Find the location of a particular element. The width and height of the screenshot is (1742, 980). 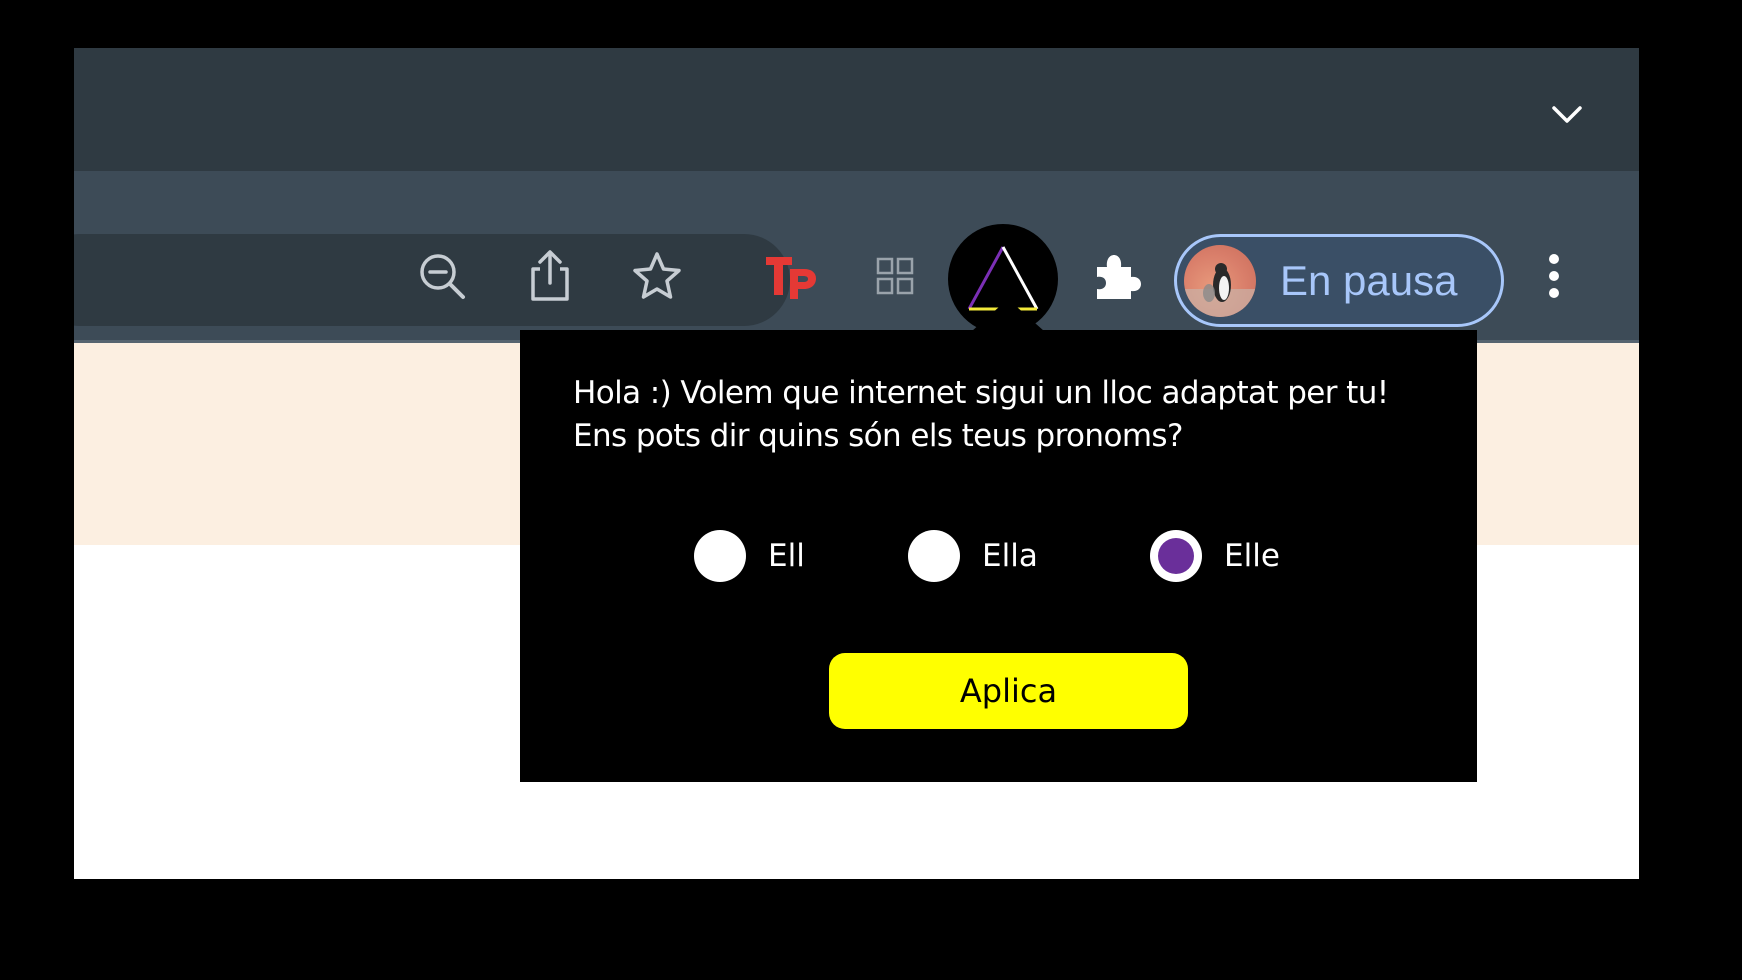

tab-search-dropdown is located at coordinates (1567, 115).